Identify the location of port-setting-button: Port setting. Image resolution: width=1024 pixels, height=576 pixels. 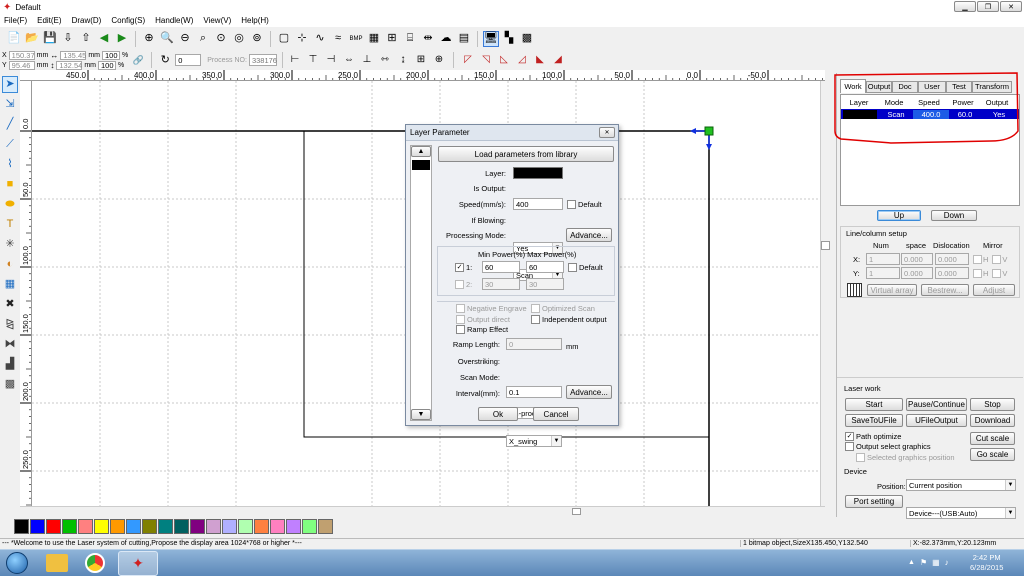
(874, 501).